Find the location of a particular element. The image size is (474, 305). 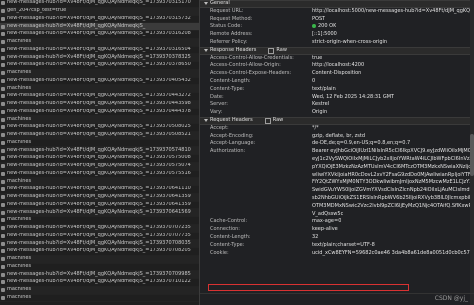

request-header-value: max-age=0 is located at coordinates (326, 222).